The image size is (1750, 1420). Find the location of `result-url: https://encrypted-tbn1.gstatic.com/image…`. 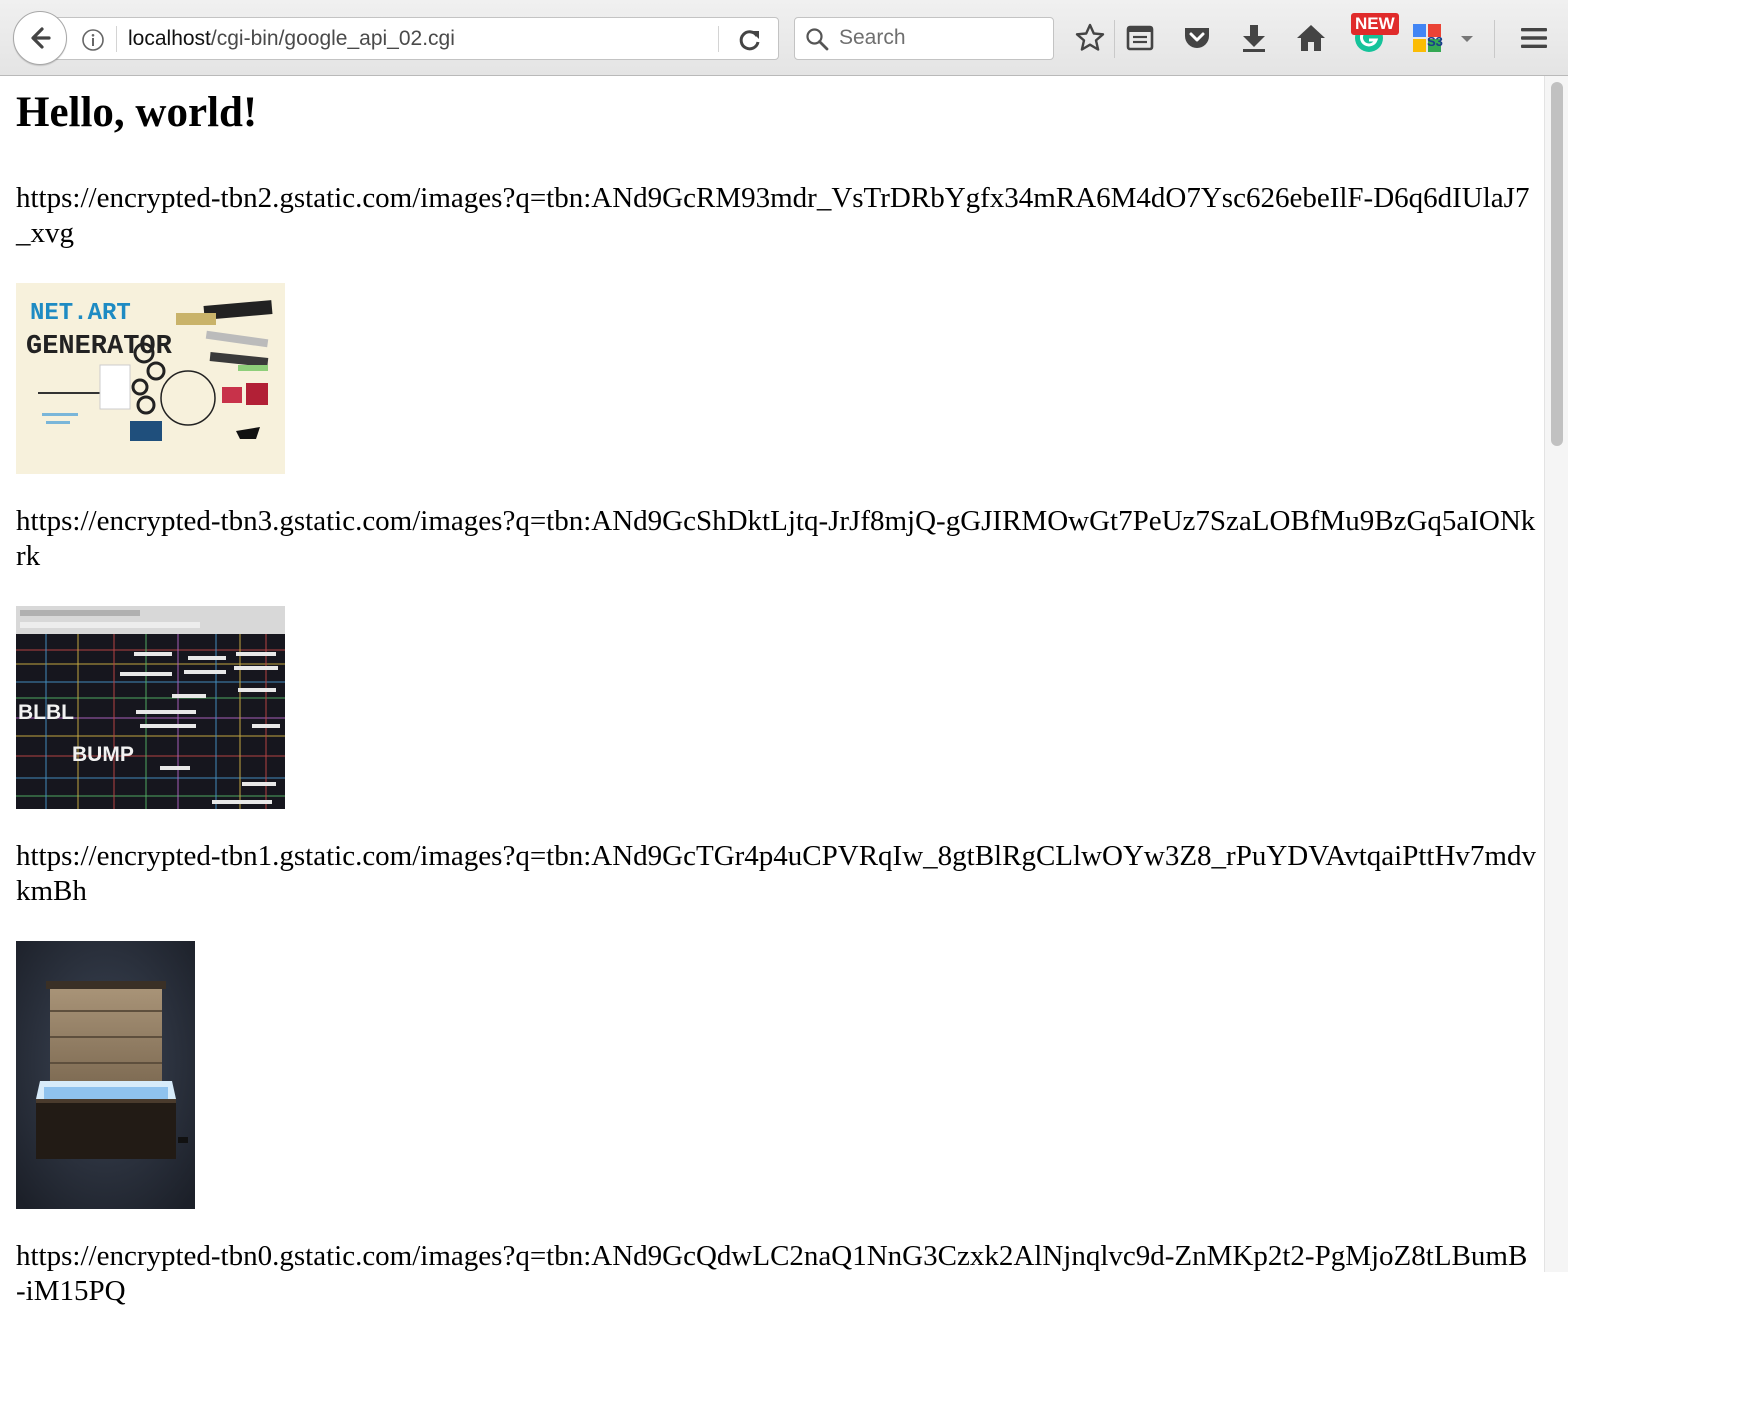

result-url: https://encrypted-tbn1.gstatic.com/image… is located at coordinates (776, 873).